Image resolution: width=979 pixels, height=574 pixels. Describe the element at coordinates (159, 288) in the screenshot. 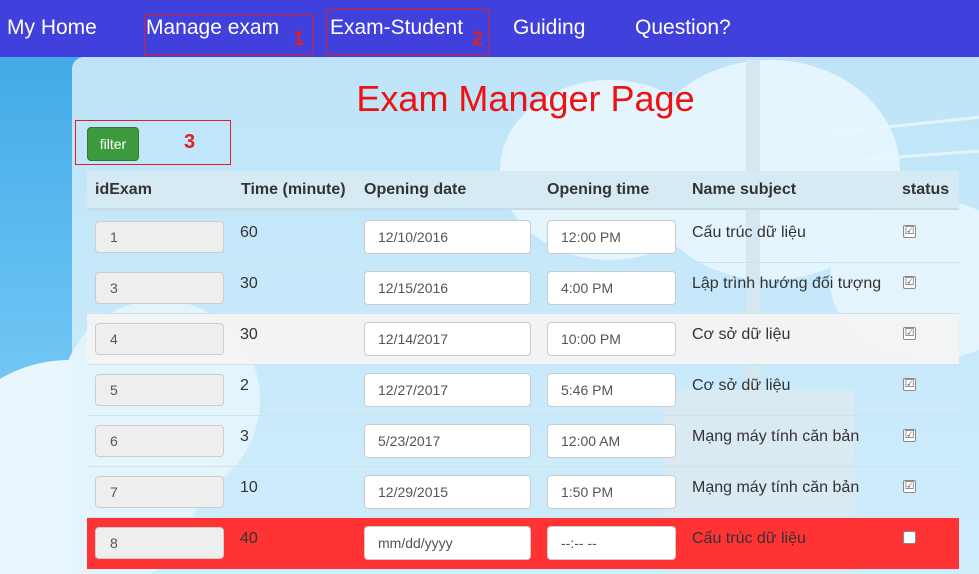

I see `exam-id-field: 3` at that location.